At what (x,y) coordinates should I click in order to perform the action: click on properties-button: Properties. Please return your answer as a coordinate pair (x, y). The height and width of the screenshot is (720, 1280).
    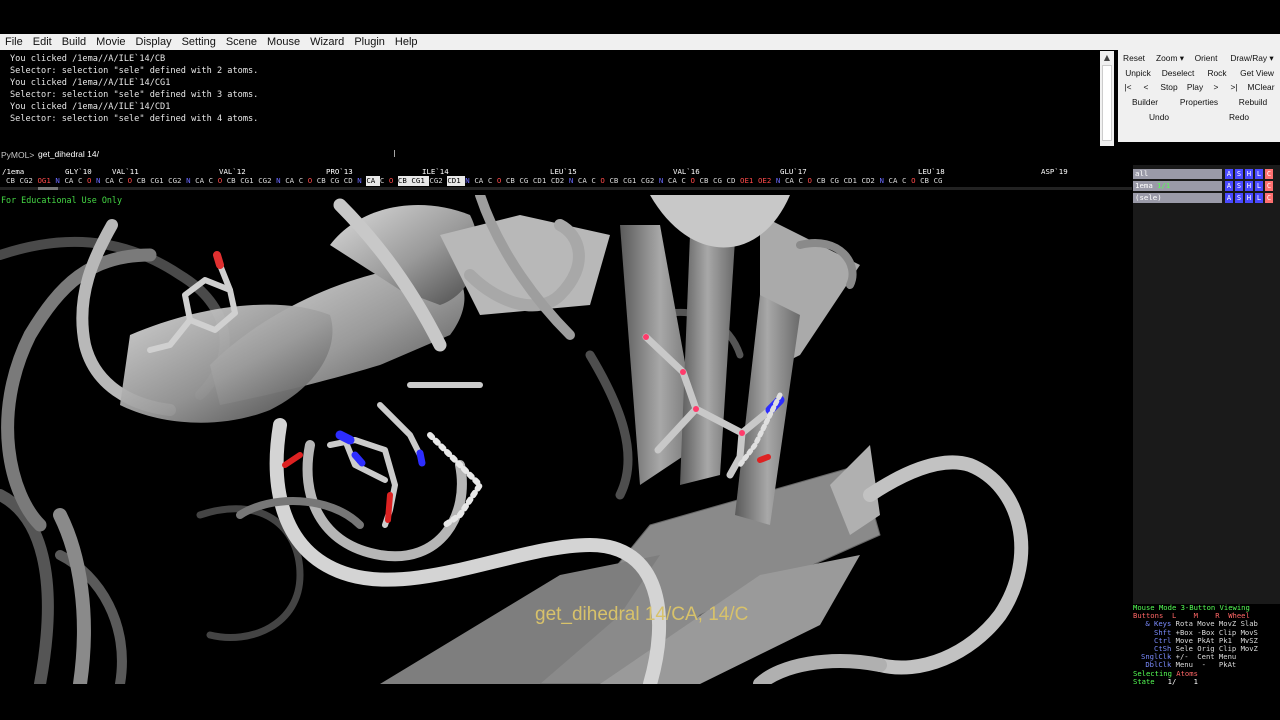
    Looking at the image, I should click on (1199, 102).